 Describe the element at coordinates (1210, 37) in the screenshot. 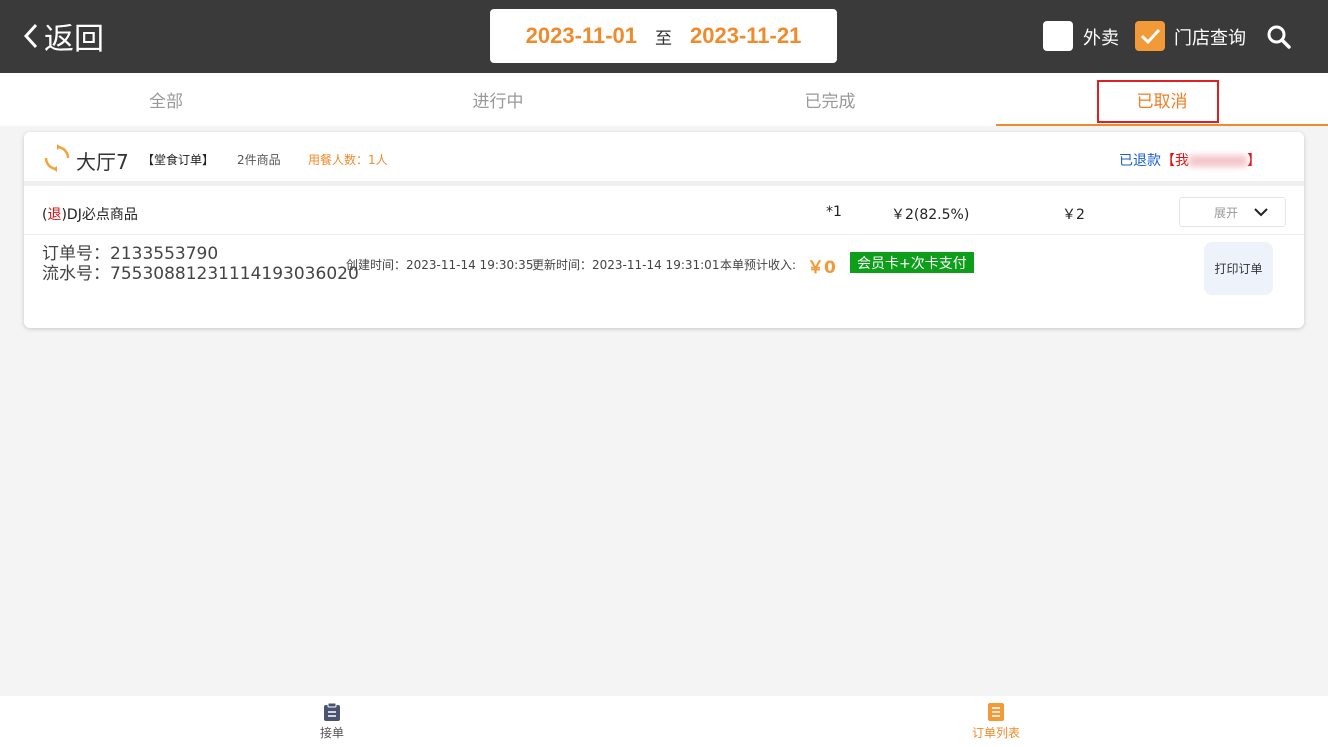

I see `store-query-label: 门店查询` at that location.